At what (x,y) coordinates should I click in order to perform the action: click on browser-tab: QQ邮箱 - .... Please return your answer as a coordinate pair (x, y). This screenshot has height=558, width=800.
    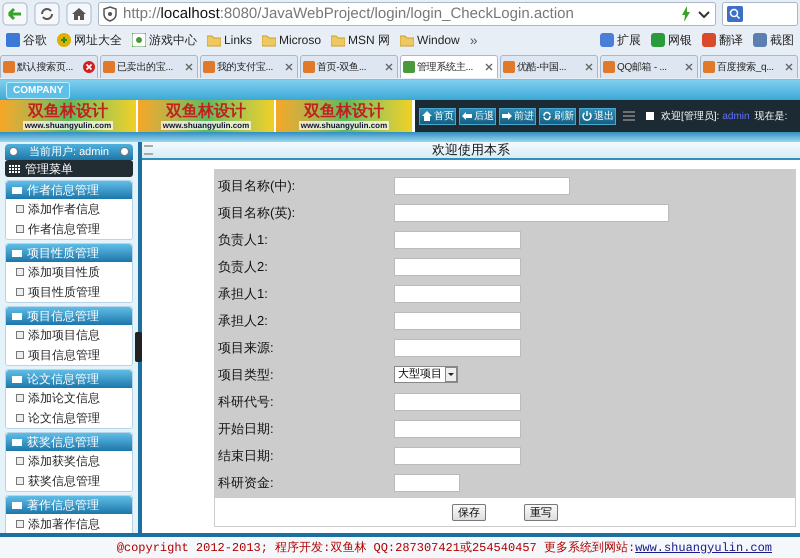
    Looking at the image, I should click on (649, 66).